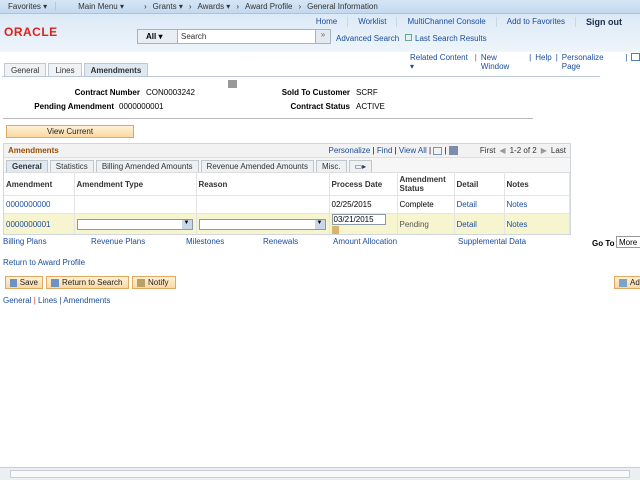 The width and height of the screenshot is (640, 480). I want to click on amendment-type-select: ▼, so click(134, 224).